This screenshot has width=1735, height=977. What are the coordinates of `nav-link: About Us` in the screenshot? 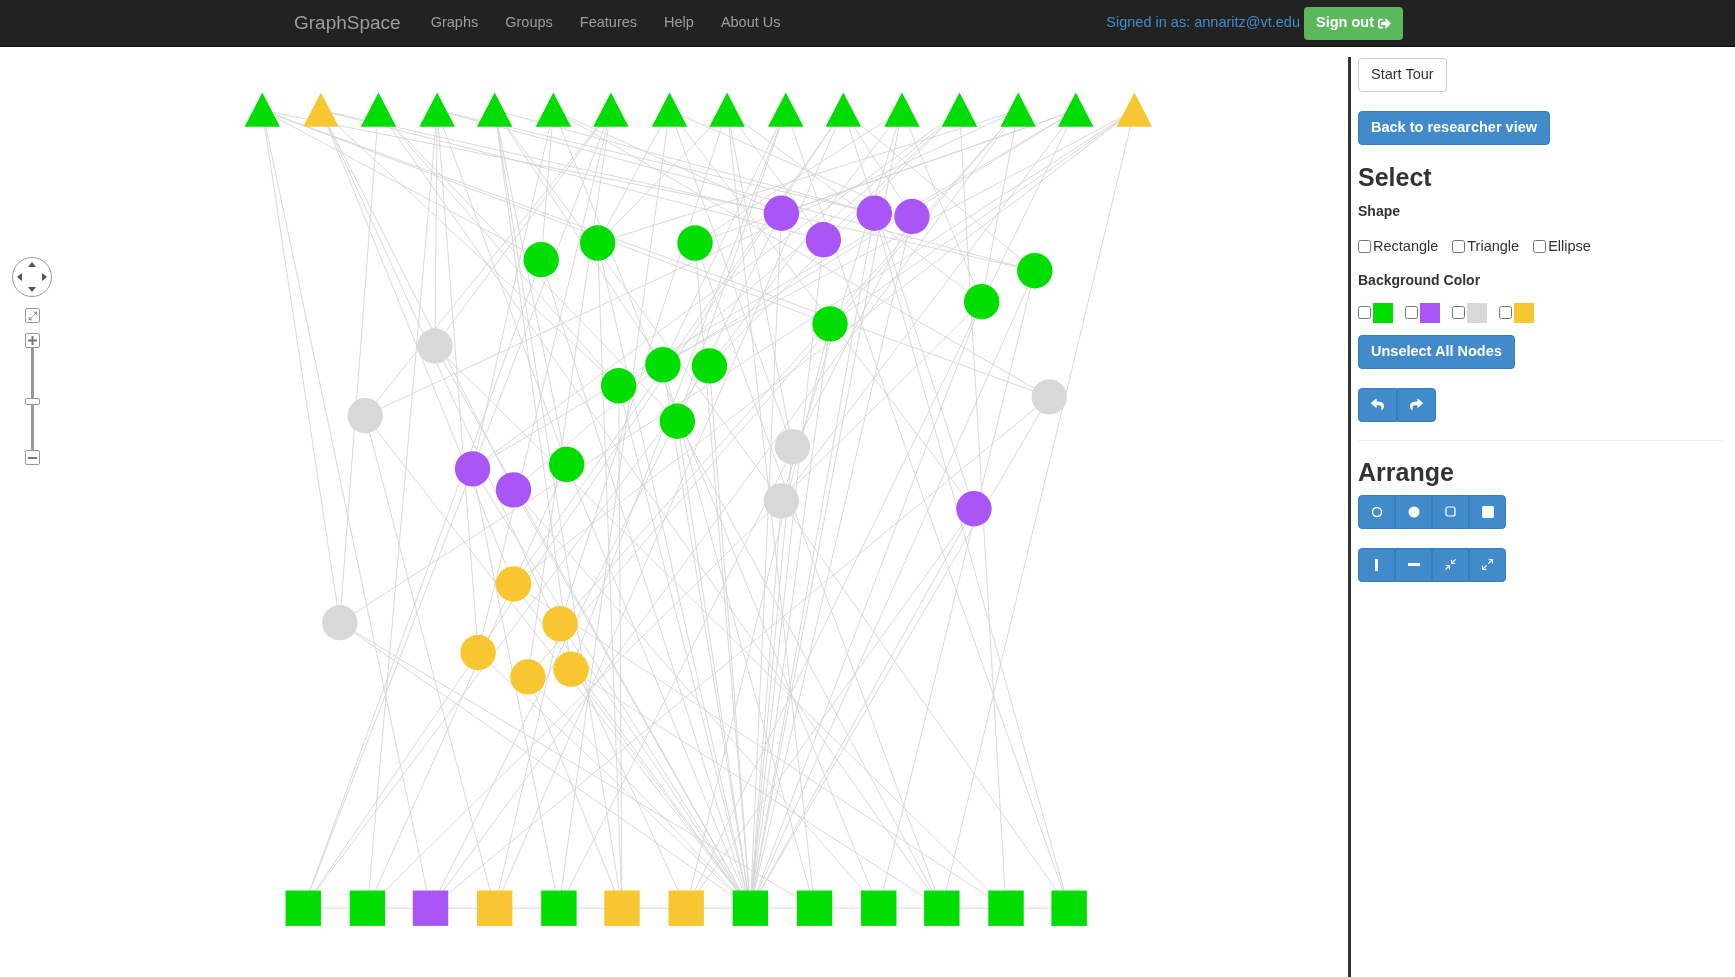 It's located at (750, 23).